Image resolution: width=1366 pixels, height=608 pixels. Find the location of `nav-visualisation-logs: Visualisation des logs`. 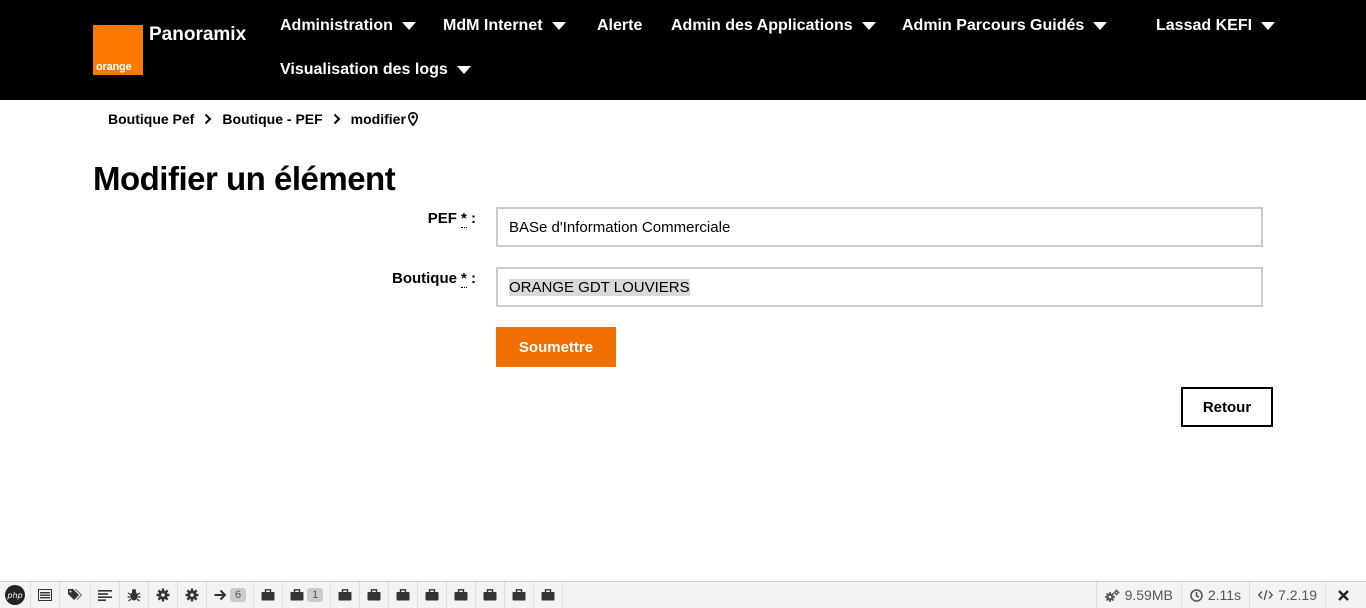

nav-visualisation-logs: Visualisation des logs is located at coordinates (375, 70).